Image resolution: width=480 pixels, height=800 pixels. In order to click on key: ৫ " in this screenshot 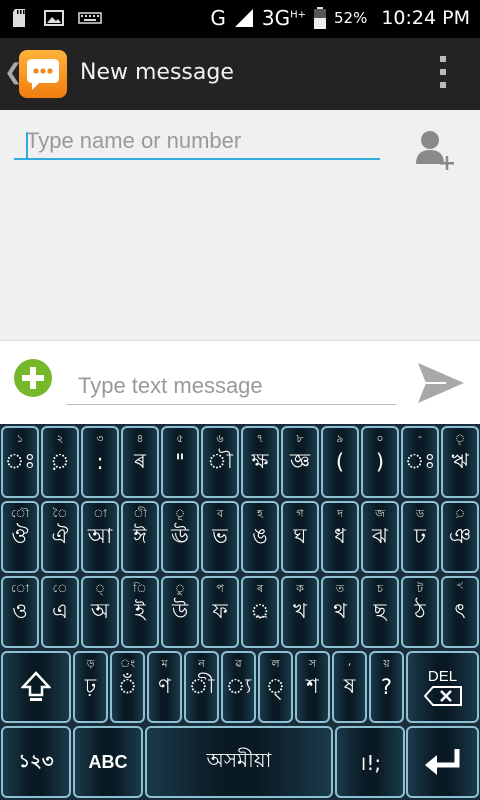, I will do `click(180, 462)`.